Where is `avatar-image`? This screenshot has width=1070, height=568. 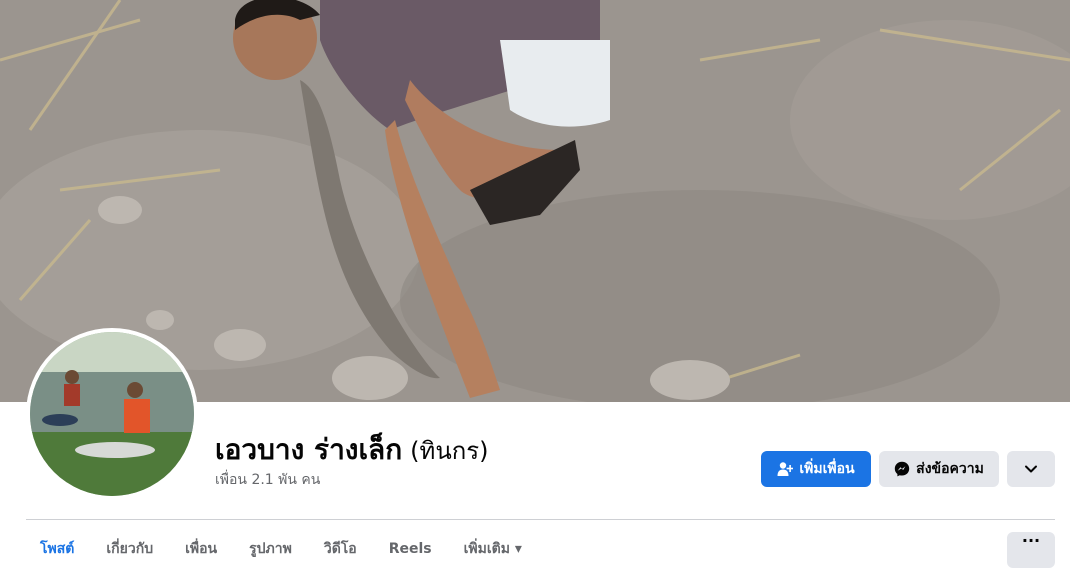 avatar-image is located at coordinates (112, 414).